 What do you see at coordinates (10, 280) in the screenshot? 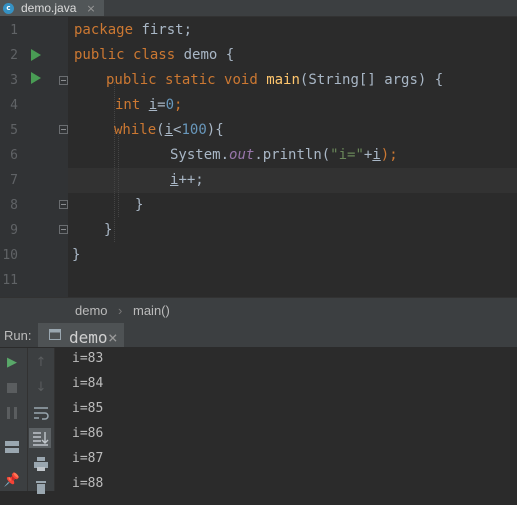
I see `line-number: 11` at bounding box center [10, 280].